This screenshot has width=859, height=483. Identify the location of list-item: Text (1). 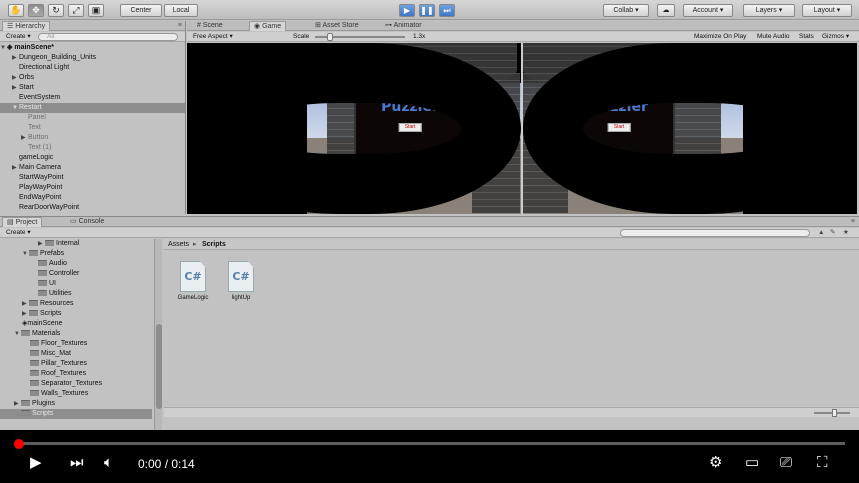
(92, 148).